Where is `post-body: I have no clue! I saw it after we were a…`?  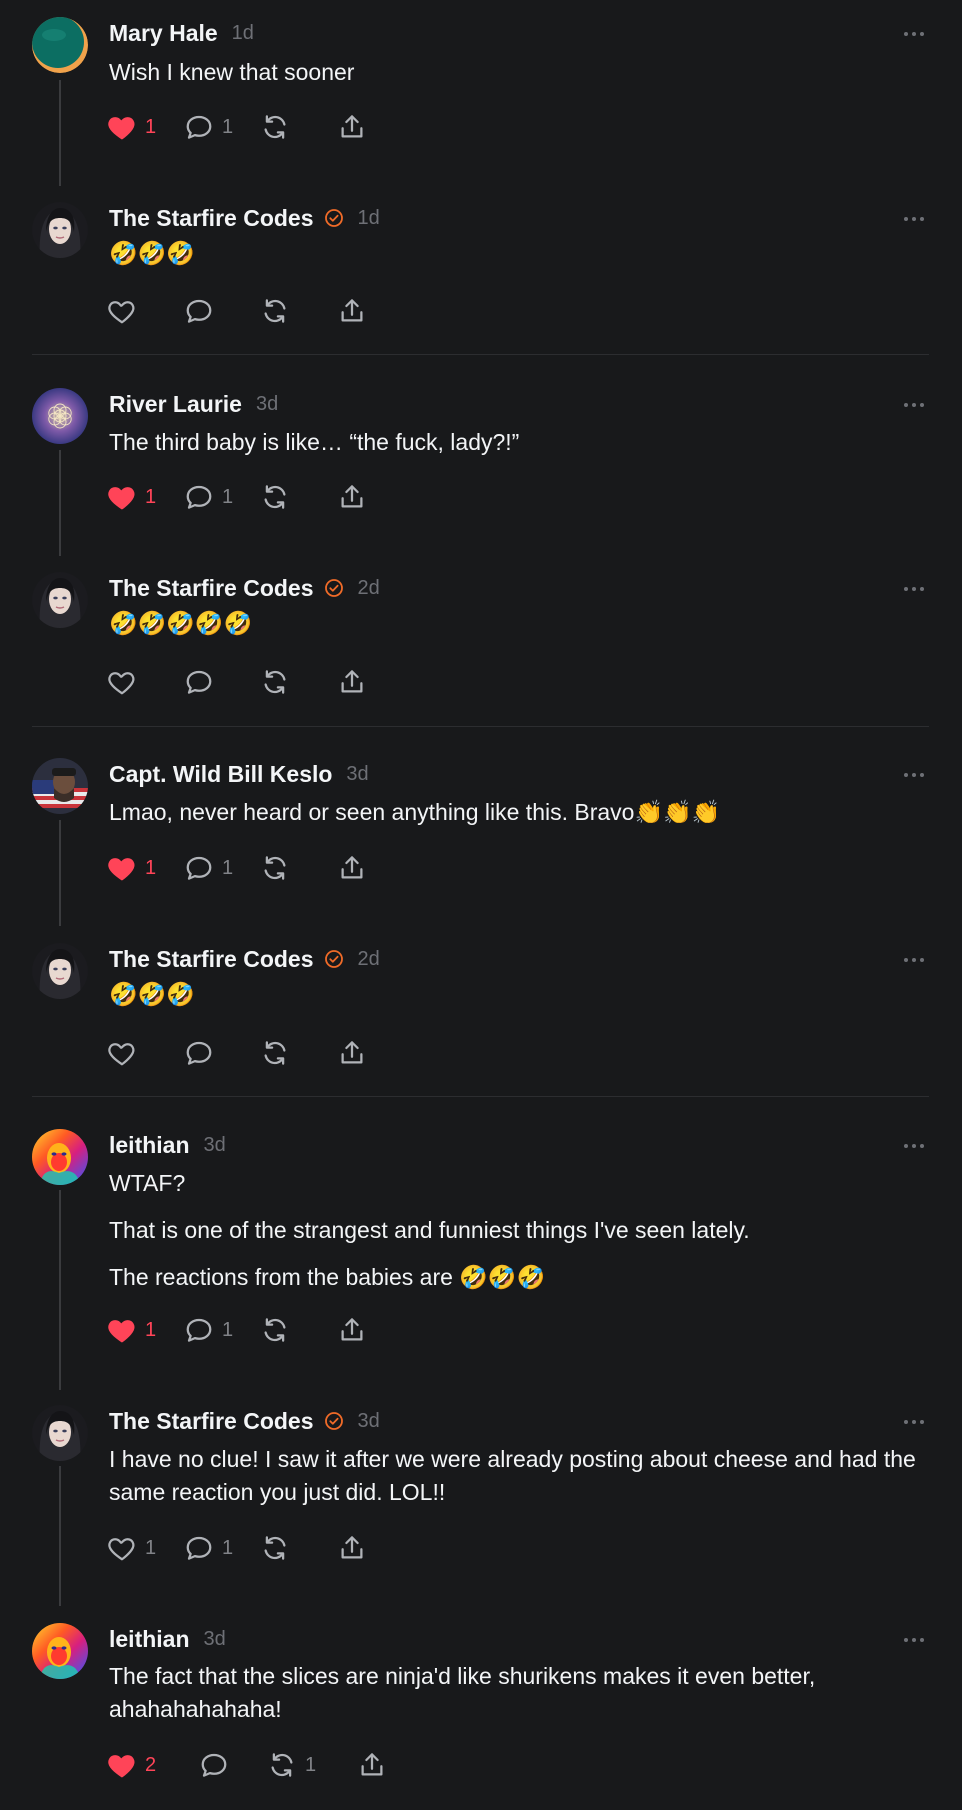
post-body: I have no clue! I saw it after we were a… is located at coordinates (519, 1483).